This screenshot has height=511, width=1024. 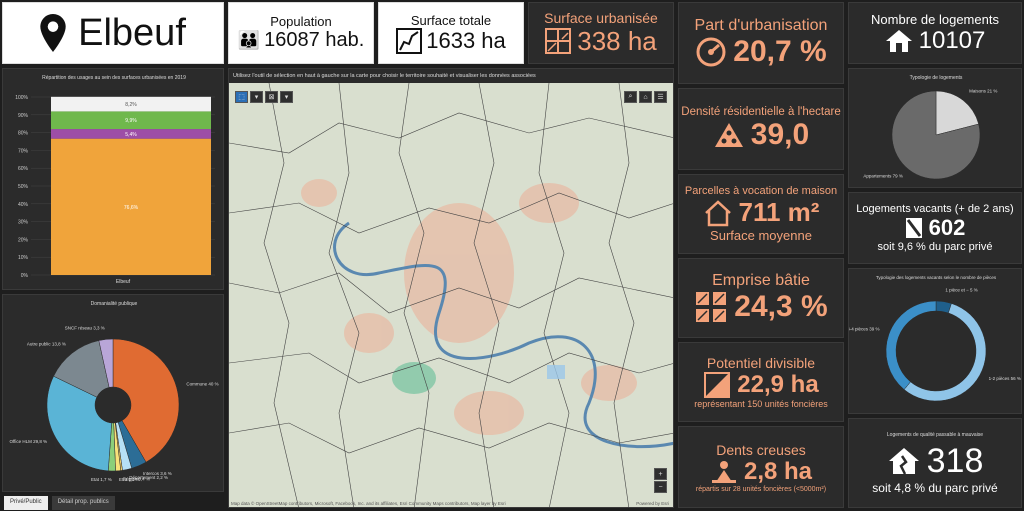 I want to click on bar-segment-label: 5,4%, so click(x=131, y=135).